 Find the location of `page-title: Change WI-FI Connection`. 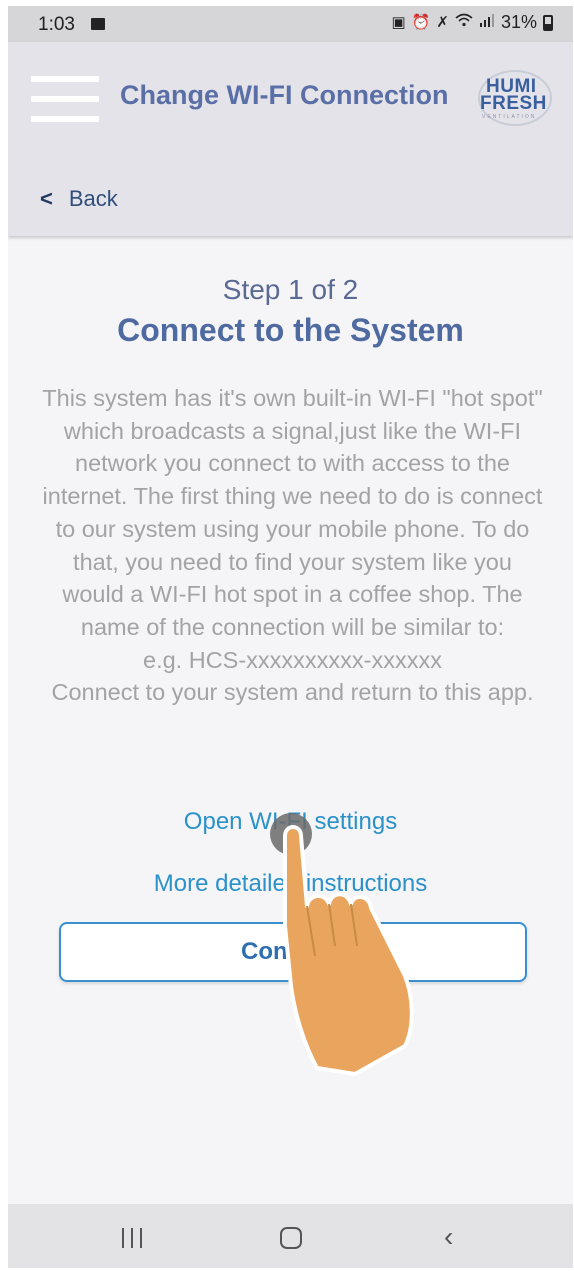

page-title: Change WI-FI Connection is located at coordinates (284, 95).